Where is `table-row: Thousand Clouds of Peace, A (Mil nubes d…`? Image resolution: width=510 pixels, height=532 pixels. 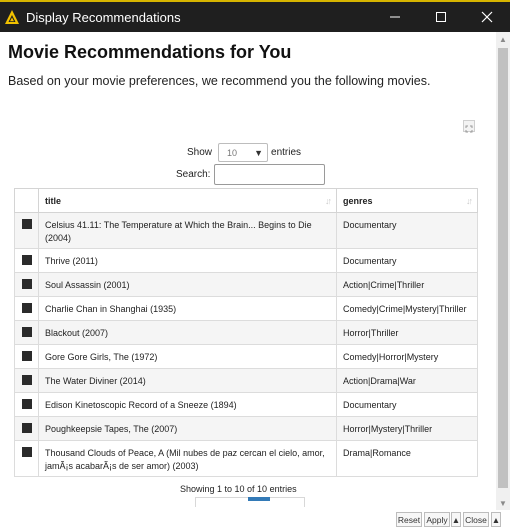 table-row: Thousand Clouds of Peace, A (Mil nubes d… is located at coordinates (246, 458).